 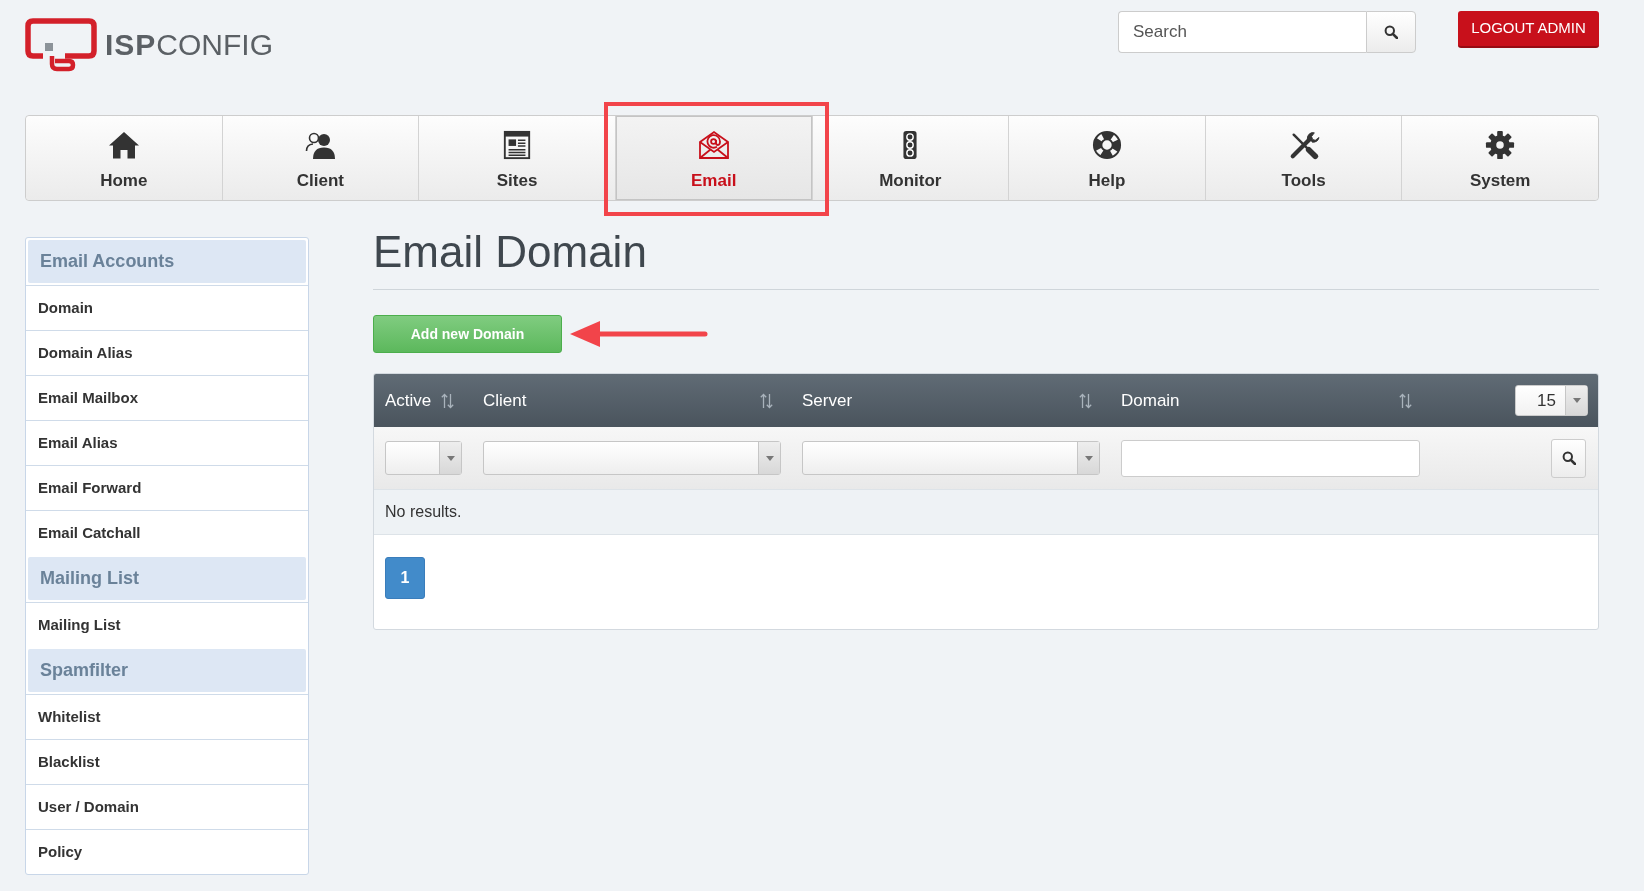 I want to click on nav-tab: Monitor, so click(x=910, y=158).